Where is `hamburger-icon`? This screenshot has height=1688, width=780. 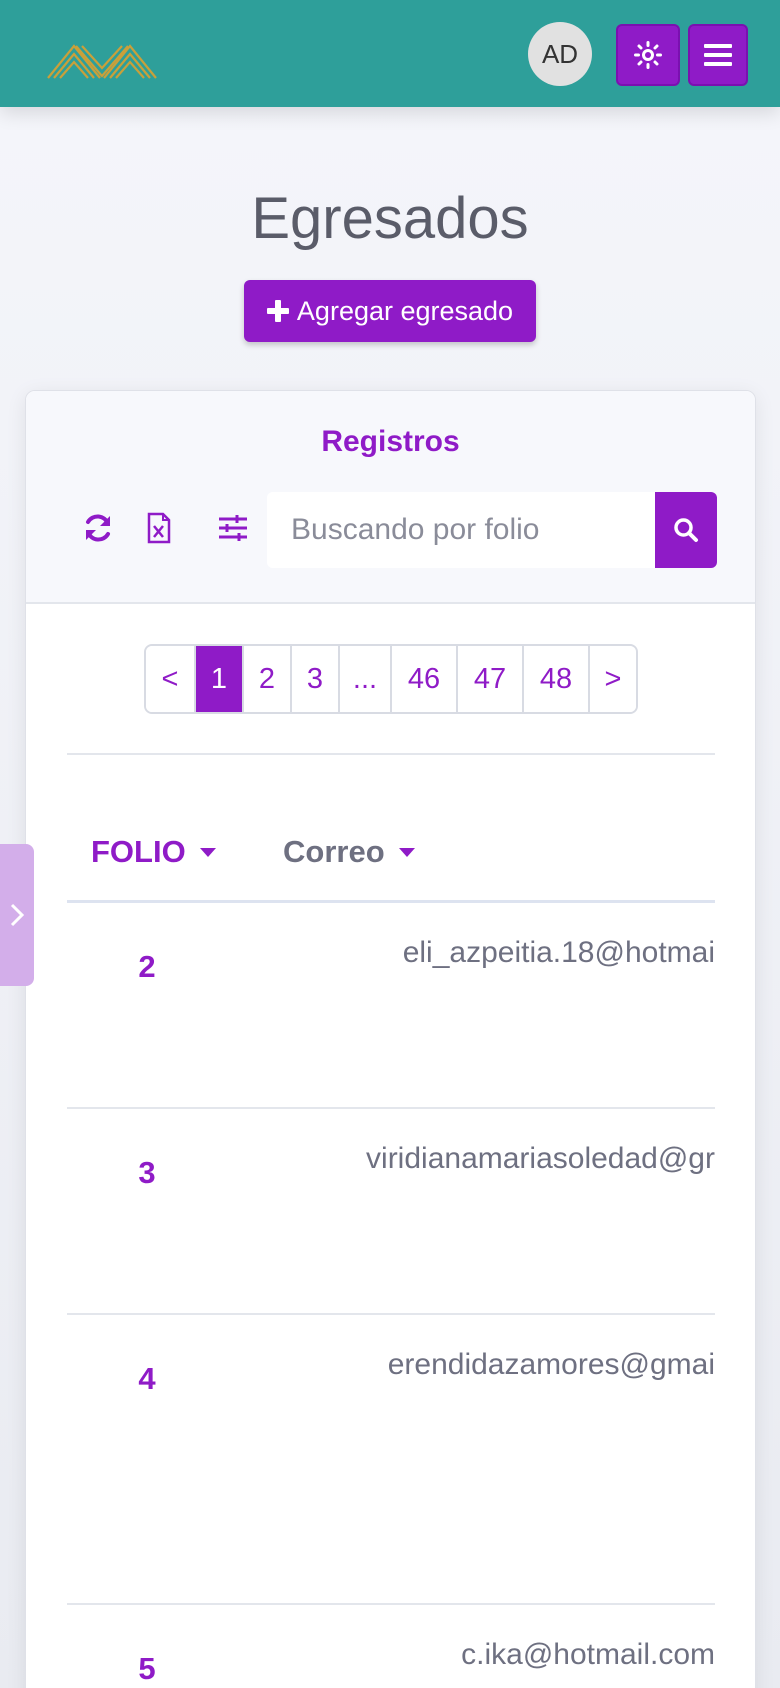
hamburger-icon is located at coordinates (718, 55).